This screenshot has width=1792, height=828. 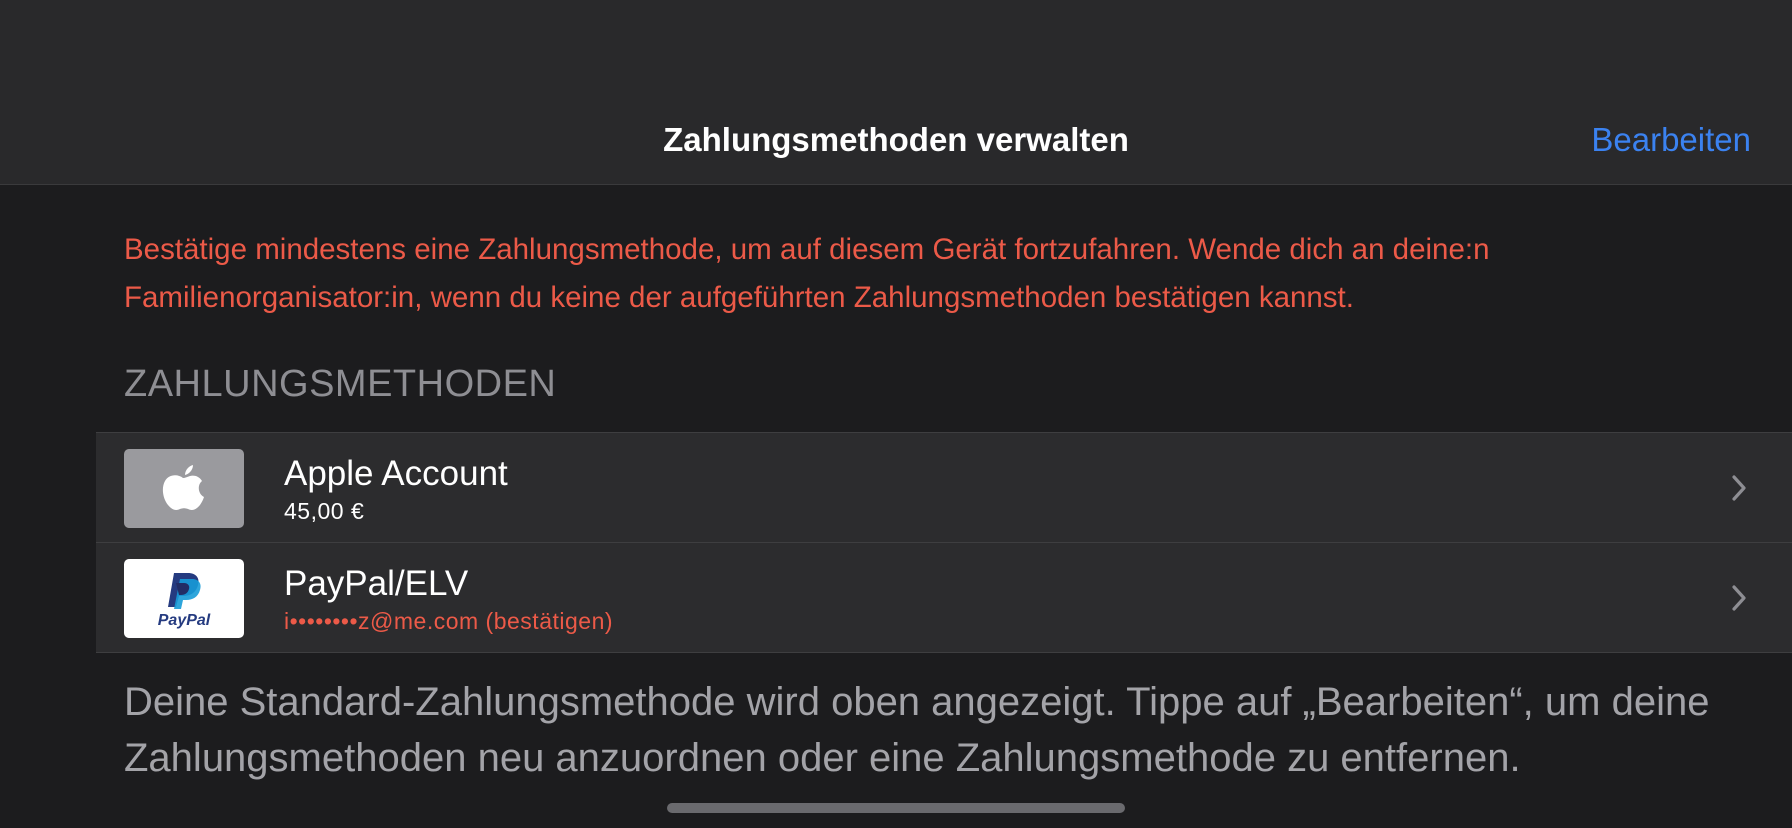 I want to click on paypal-logo-text: PayPal, so click(x=184, y=620).